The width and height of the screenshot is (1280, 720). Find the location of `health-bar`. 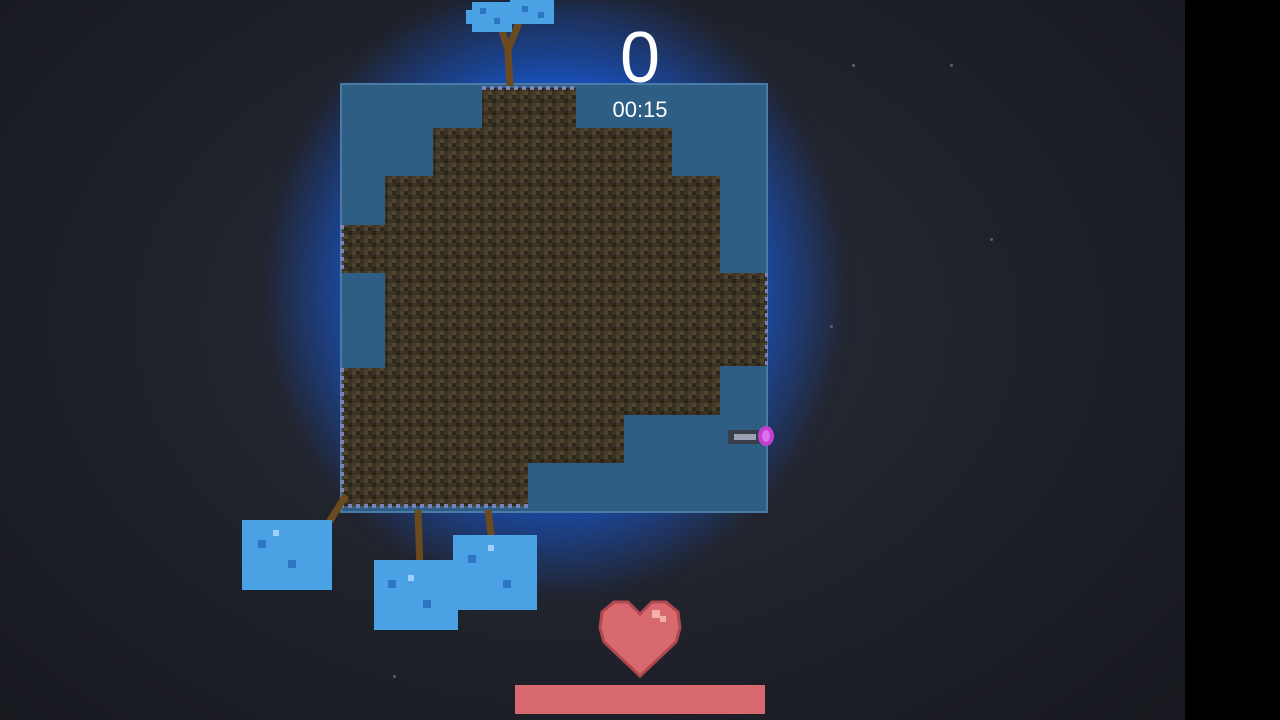

health-bar is located at coordinates (640, 699).